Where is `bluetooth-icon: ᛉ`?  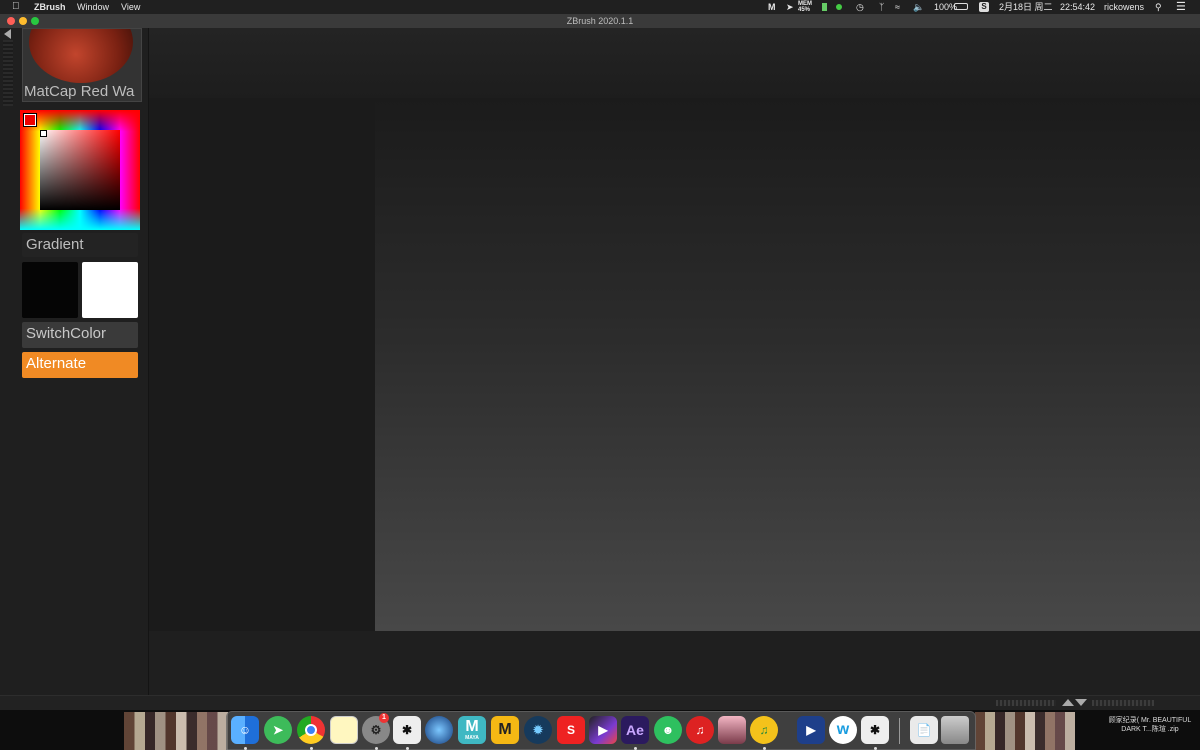
bluetooth-icon: ᛉ is located at coordinates (881, 7).